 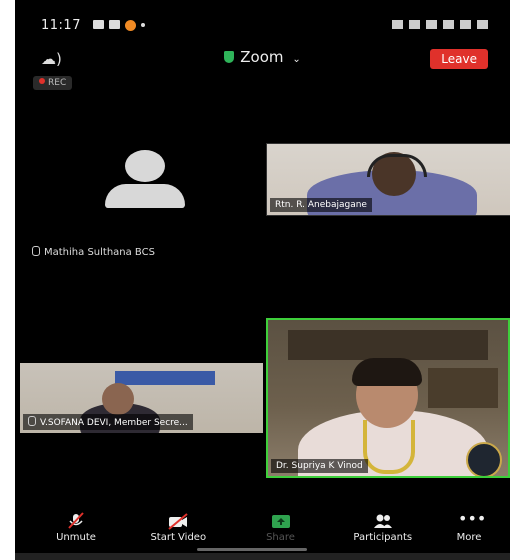 I want to click on avatar-body-icon, so click(x=145, y=196).